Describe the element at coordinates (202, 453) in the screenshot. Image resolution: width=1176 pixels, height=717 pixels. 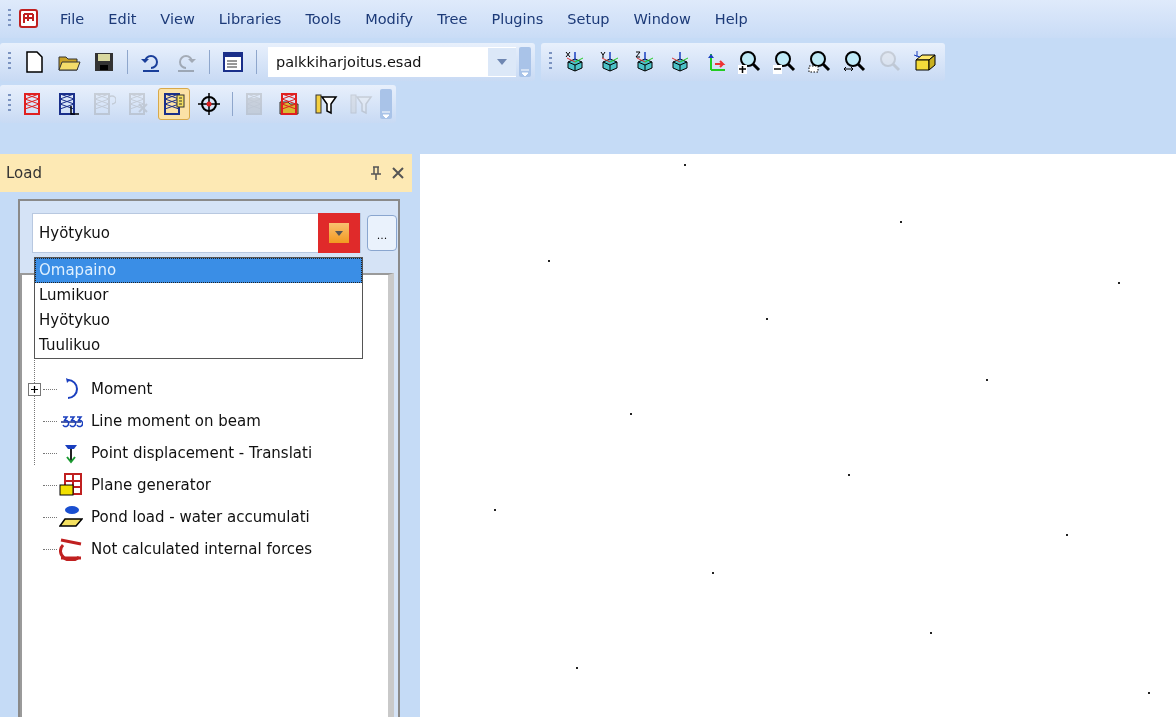
I see `load-type-item: Point displacement - Translati` at that location.